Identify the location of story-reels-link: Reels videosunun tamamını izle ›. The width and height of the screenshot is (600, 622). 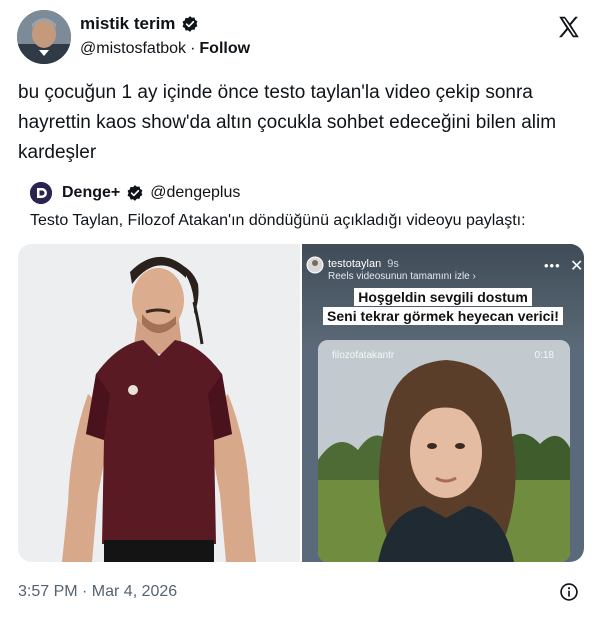
(402, 276).